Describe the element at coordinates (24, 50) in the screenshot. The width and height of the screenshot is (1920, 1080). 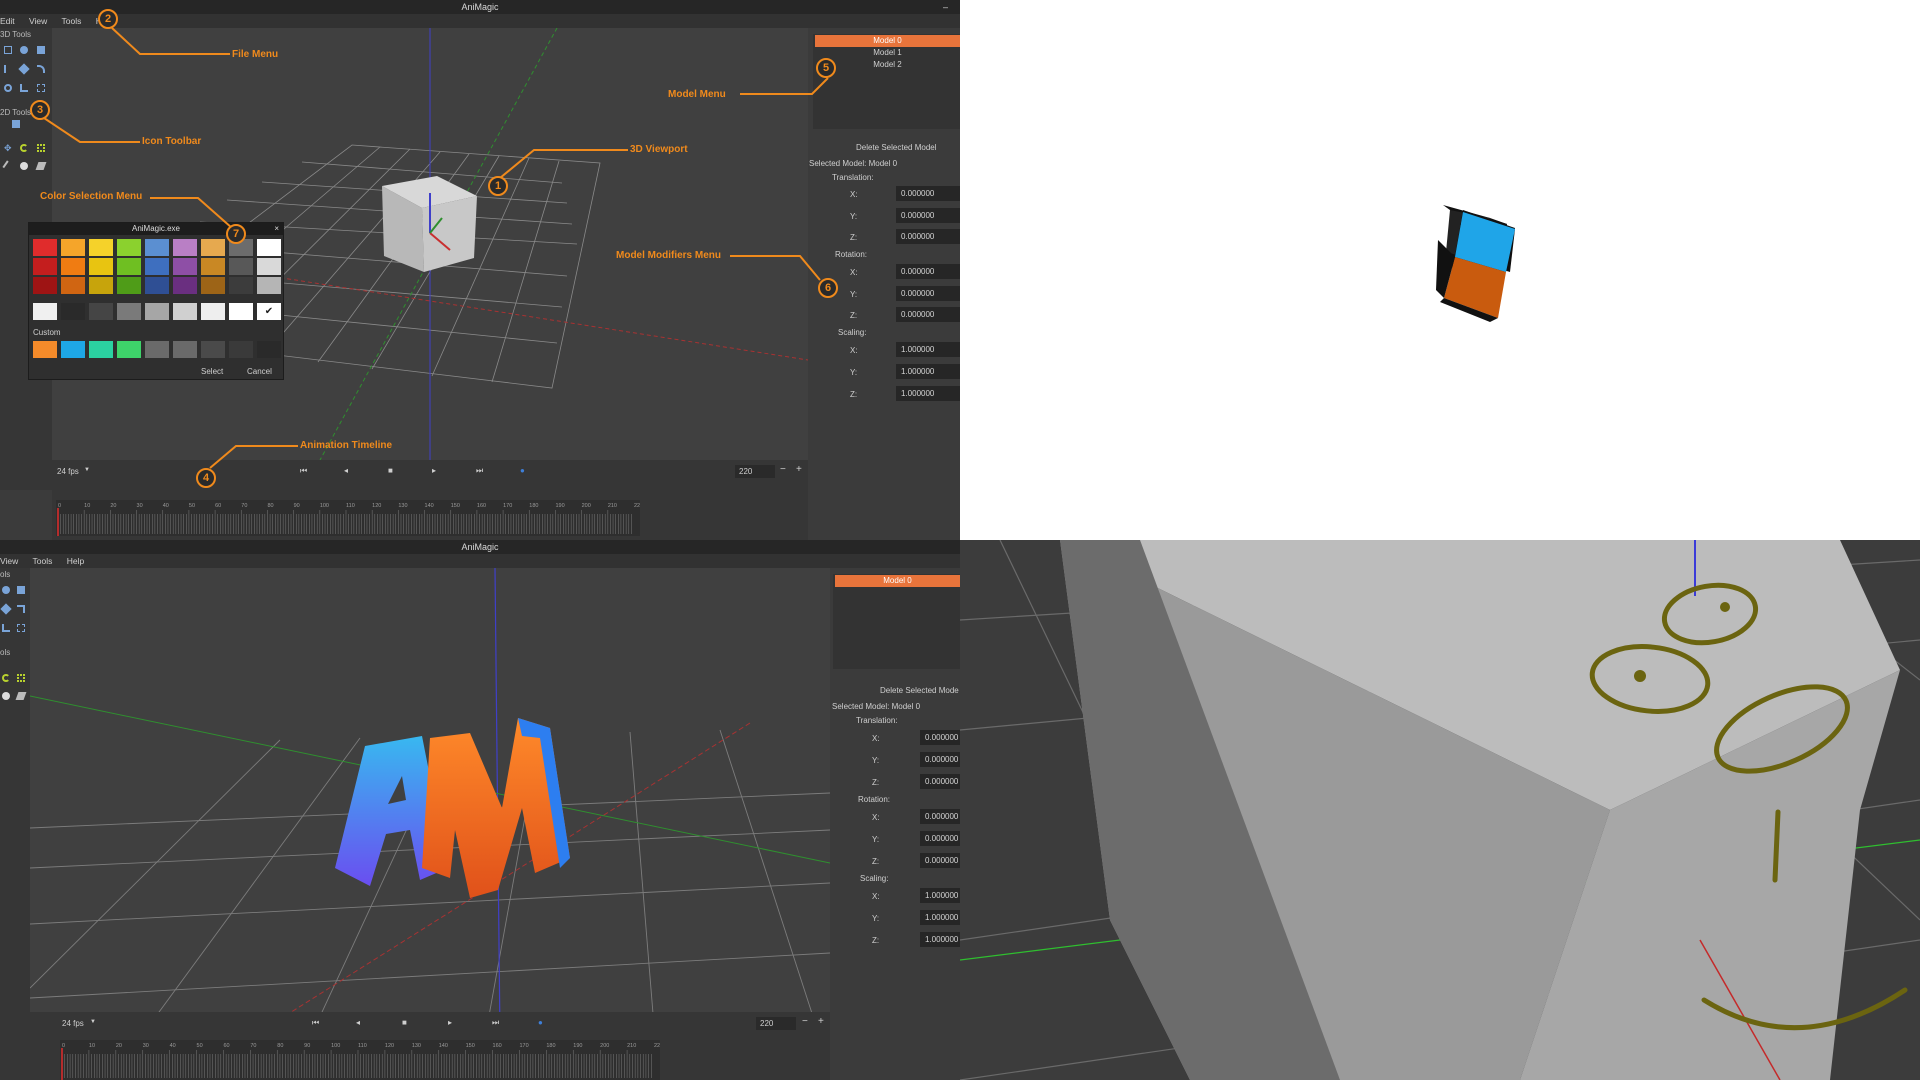
I see `sphere-icon` at that location.